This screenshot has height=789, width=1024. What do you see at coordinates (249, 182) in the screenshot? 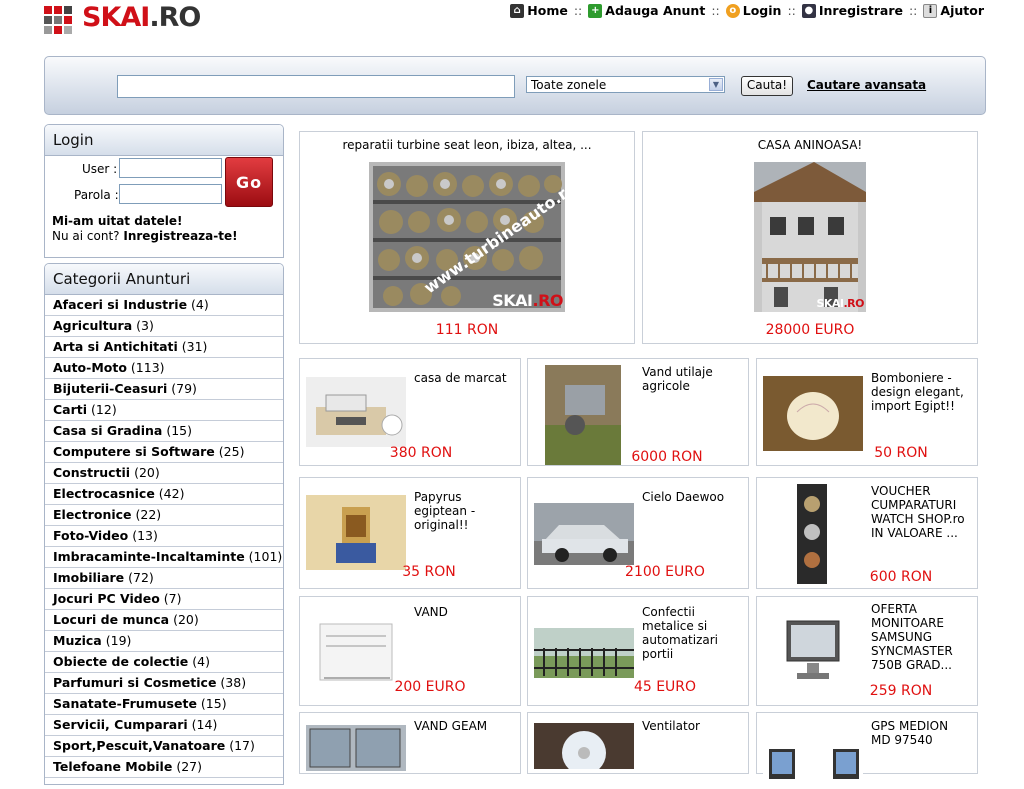
I see `login-go-button: Go` at bounding box center [249, 182].